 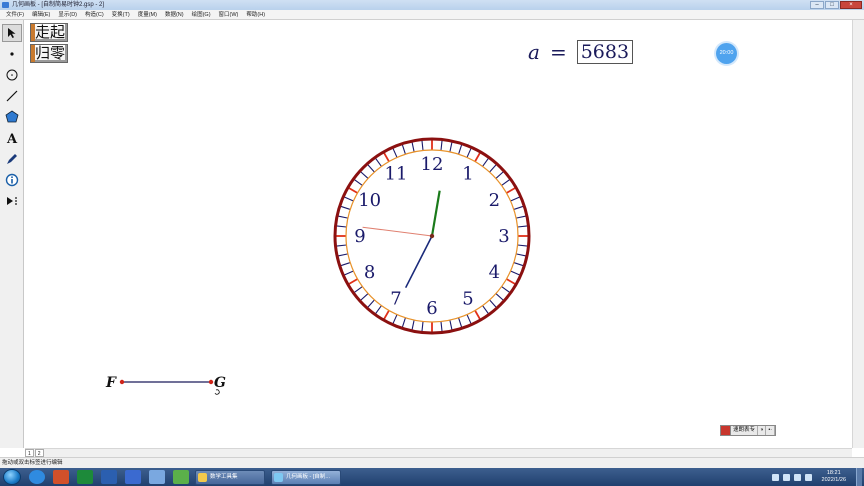 I want to click on polygon-tool, so click(x=12, y=117).